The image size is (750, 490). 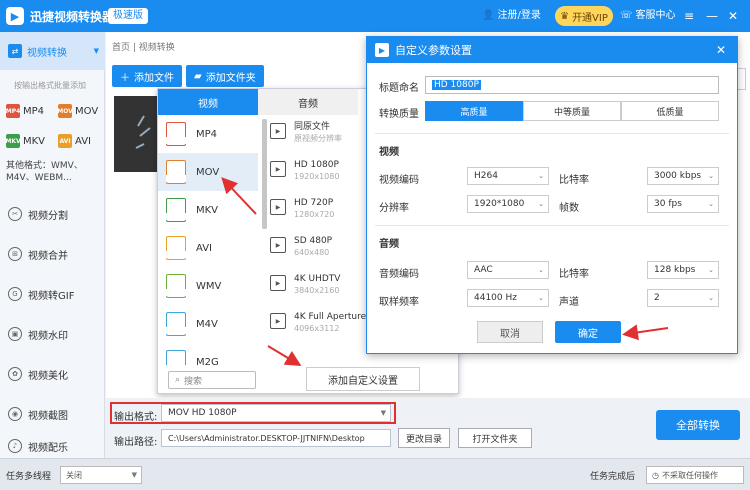 I want to click on arrow-to-ok, so click(x=645, y=332).